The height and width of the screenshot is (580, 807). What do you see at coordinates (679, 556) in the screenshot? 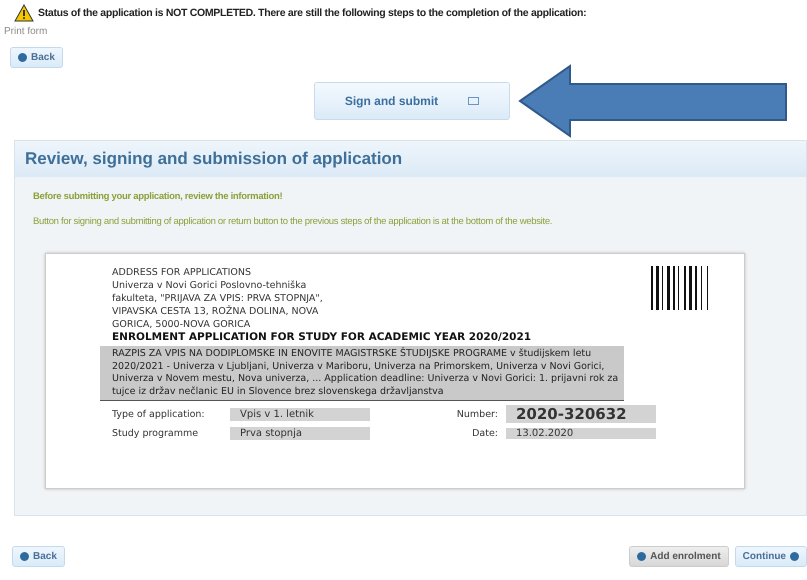
I see `add-enrolment-button: Add enrolment` at bounding box center [679, 556].